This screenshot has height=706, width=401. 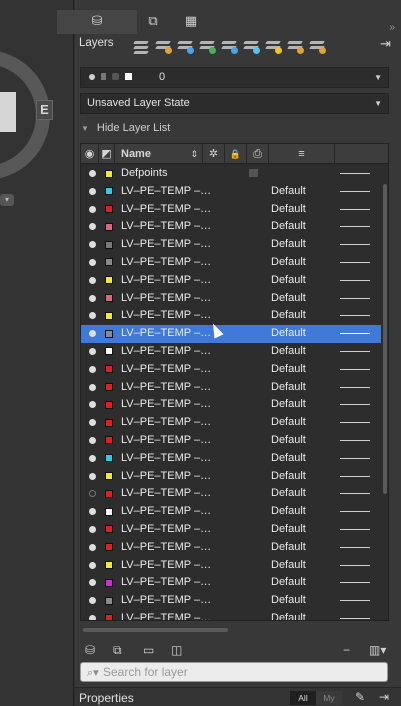 What do you see at coordinates (295, 46) in the screenshot?
I see `lock-layer-icon` at bounding box center [295, 46].